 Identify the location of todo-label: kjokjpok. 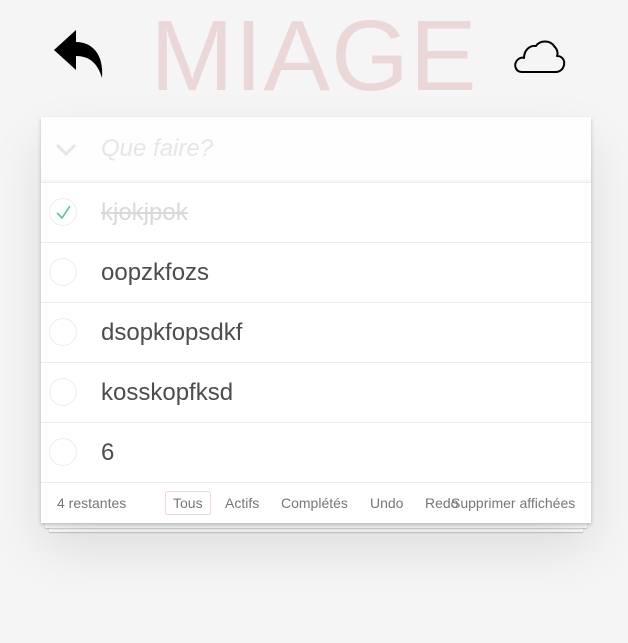
(144, 212).